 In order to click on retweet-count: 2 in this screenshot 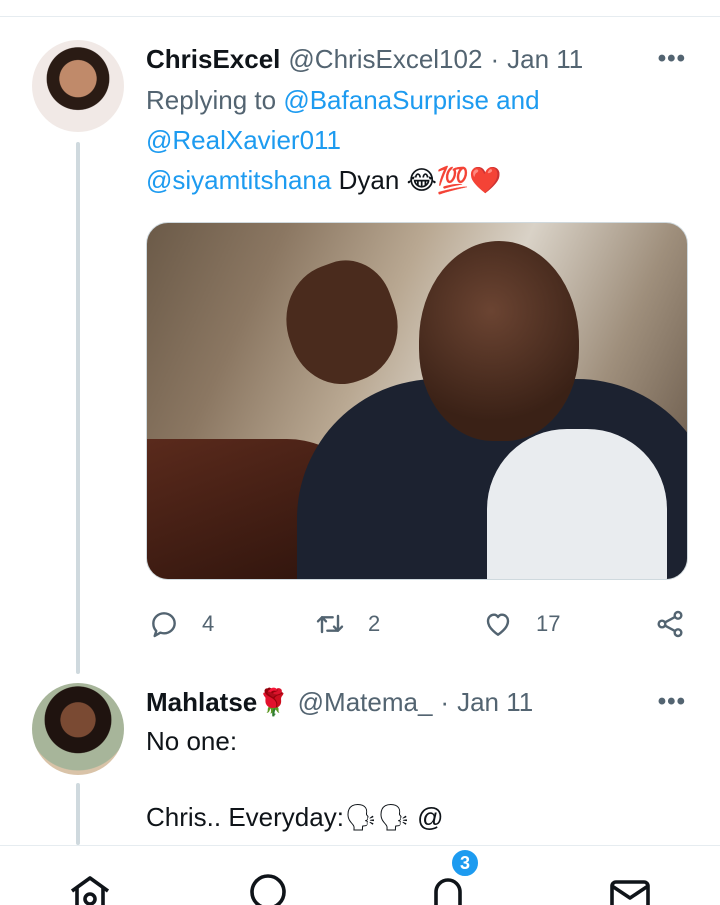, I will do `click(374, 623)`.